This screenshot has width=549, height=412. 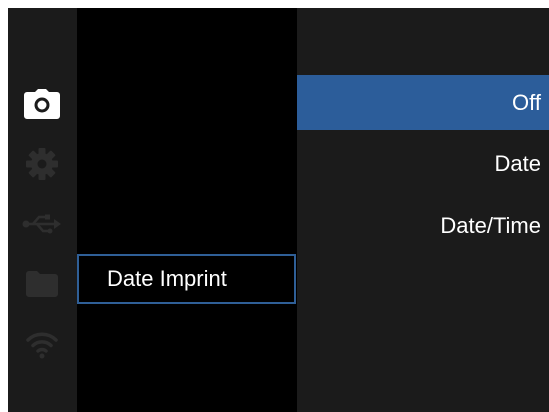 I want to click on setting-label: Date Imprint, so click(x=167, y=278).